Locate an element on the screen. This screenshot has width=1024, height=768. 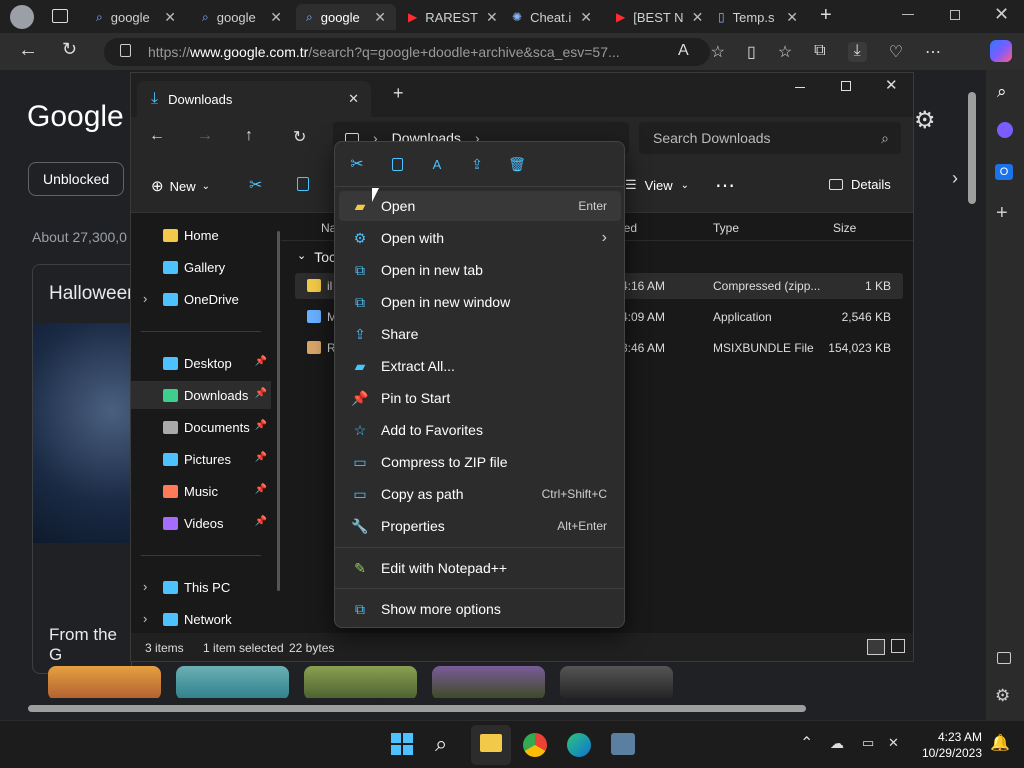
nav-item-downloads: Downloads 📌 is located at coordinates (201, 395).